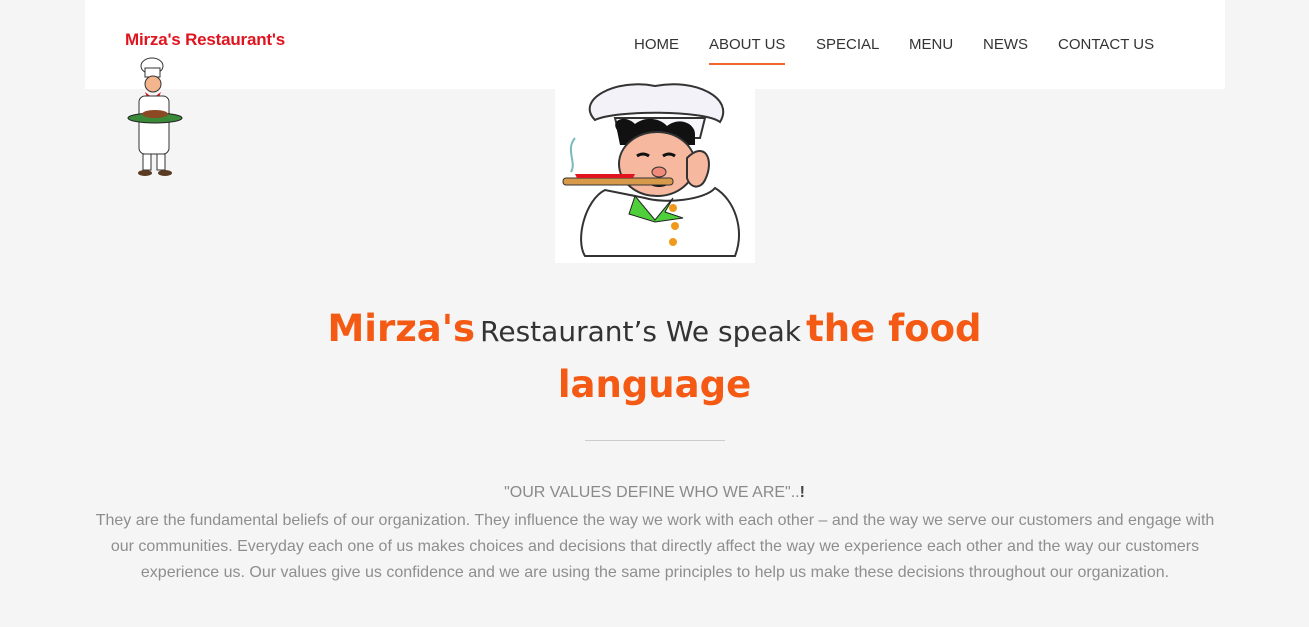 The height and width of the screenshot is (627, 1309). Describe the element at coordinates (640, 331) in the screenshot. I see `headline-text: Restaurant’s We speak` at that location.